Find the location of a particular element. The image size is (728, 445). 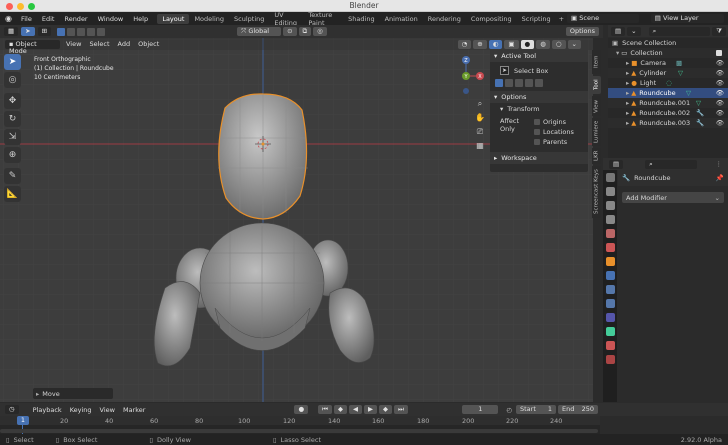

tab-scripting: Scripting is located at coordinates (536, 19).